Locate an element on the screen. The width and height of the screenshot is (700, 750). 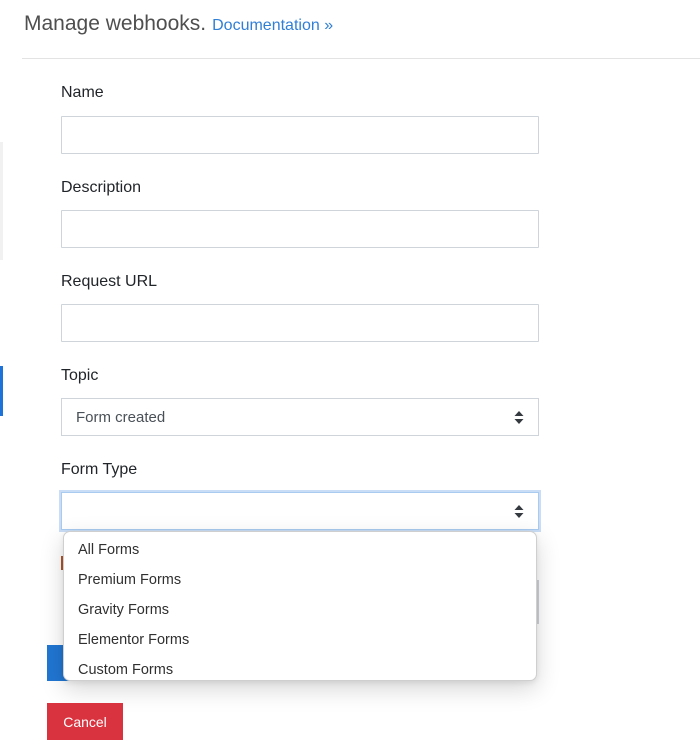
description-label: Description is located at coordinates (101, 187).